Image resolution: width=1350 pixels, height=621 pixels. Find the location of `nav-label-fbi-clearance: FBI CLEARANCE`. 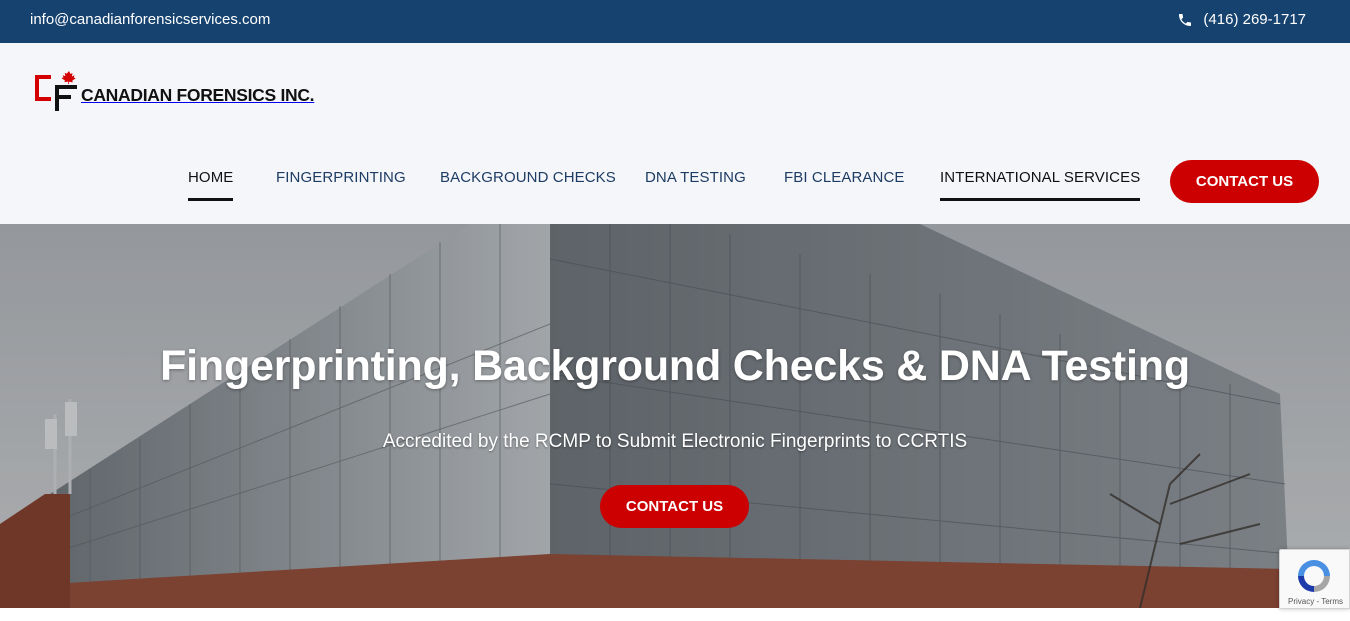

nav-label-fbi-clearance: FBI CLEARANCE is located at coordinates (844, 177).